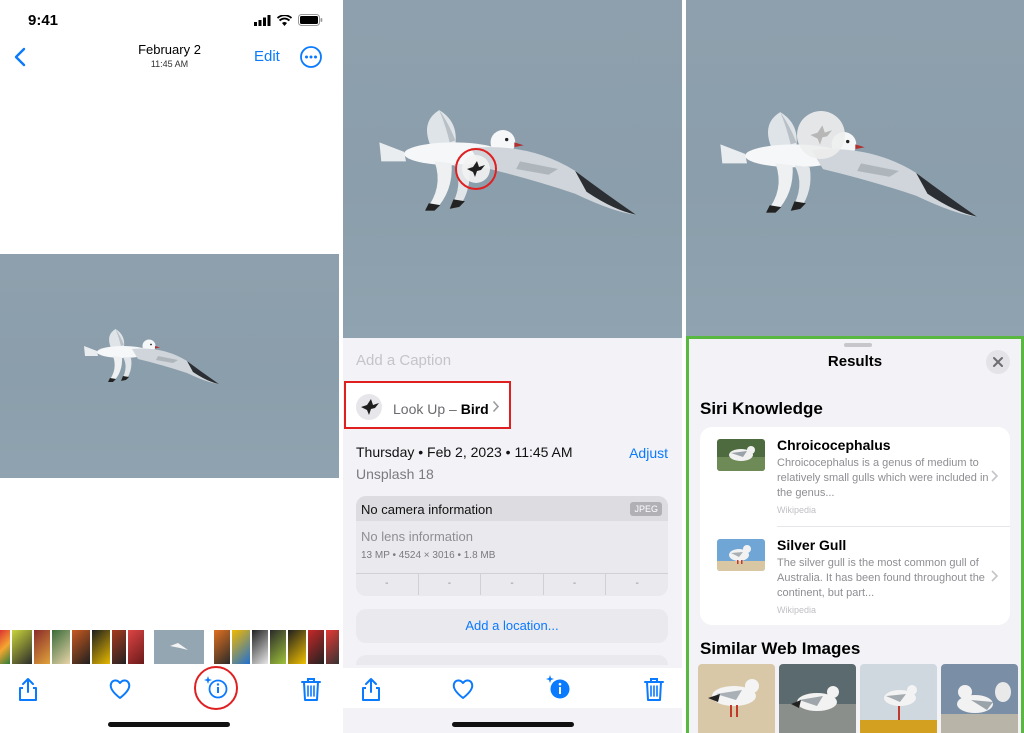 This screenshot has height=733, width=1024. Describe the element at coordinates (858, 345) in the screenshot. I see `sheet-grabber` at that location.